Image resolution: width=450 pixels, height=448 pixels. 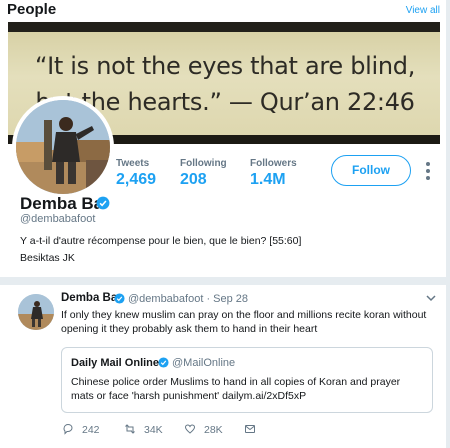 What do you see at coordinates (163, 362) in the screenshot?
I see `quoted-verified-icon` at bounding box center [163, 362].